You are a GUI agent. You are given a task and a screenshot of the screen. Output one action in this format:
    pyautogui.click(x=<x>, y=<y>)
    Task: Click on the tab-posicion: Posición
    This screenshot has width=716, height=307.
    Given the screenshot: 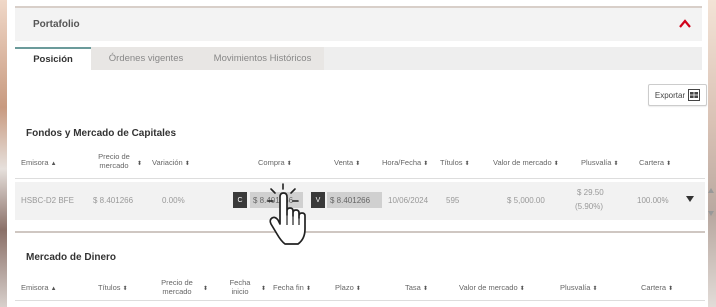 What is the action you would take?
    pyautogui.click(x=53, y=58)
    